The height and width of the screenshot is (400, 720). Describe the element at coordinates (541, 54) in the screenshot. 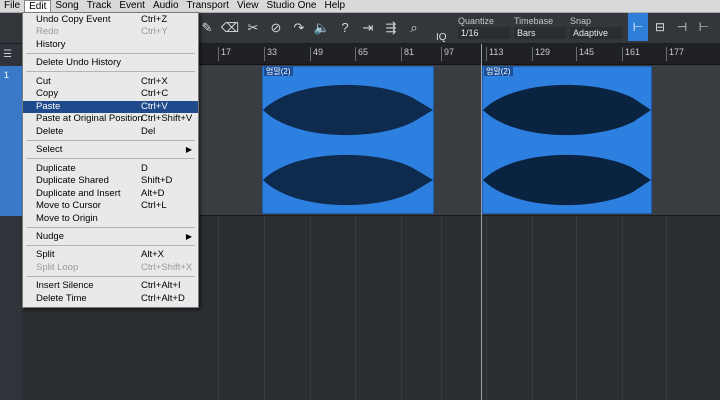

I see `ruler-tick: 129` at that location.